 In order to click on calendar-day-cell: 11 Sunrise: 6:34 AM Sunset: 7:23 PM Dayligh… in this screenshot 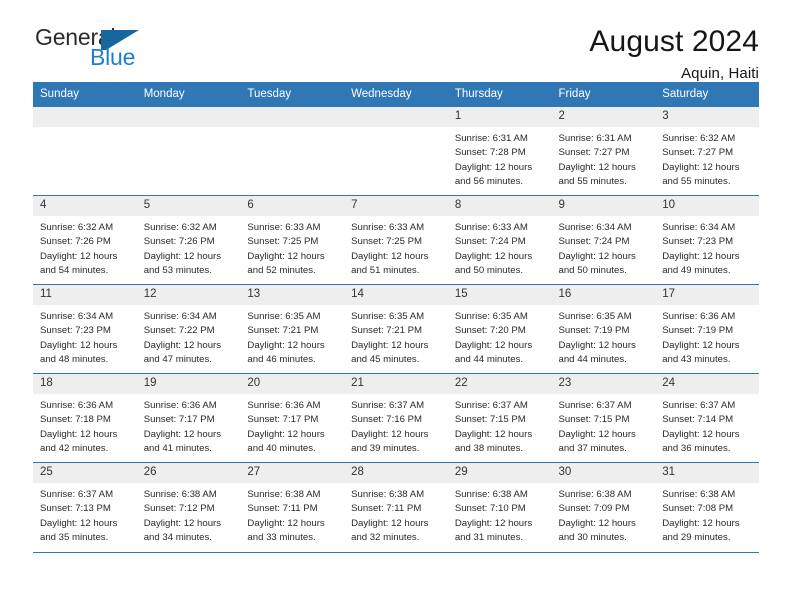, I will do `click(85, 329)`.